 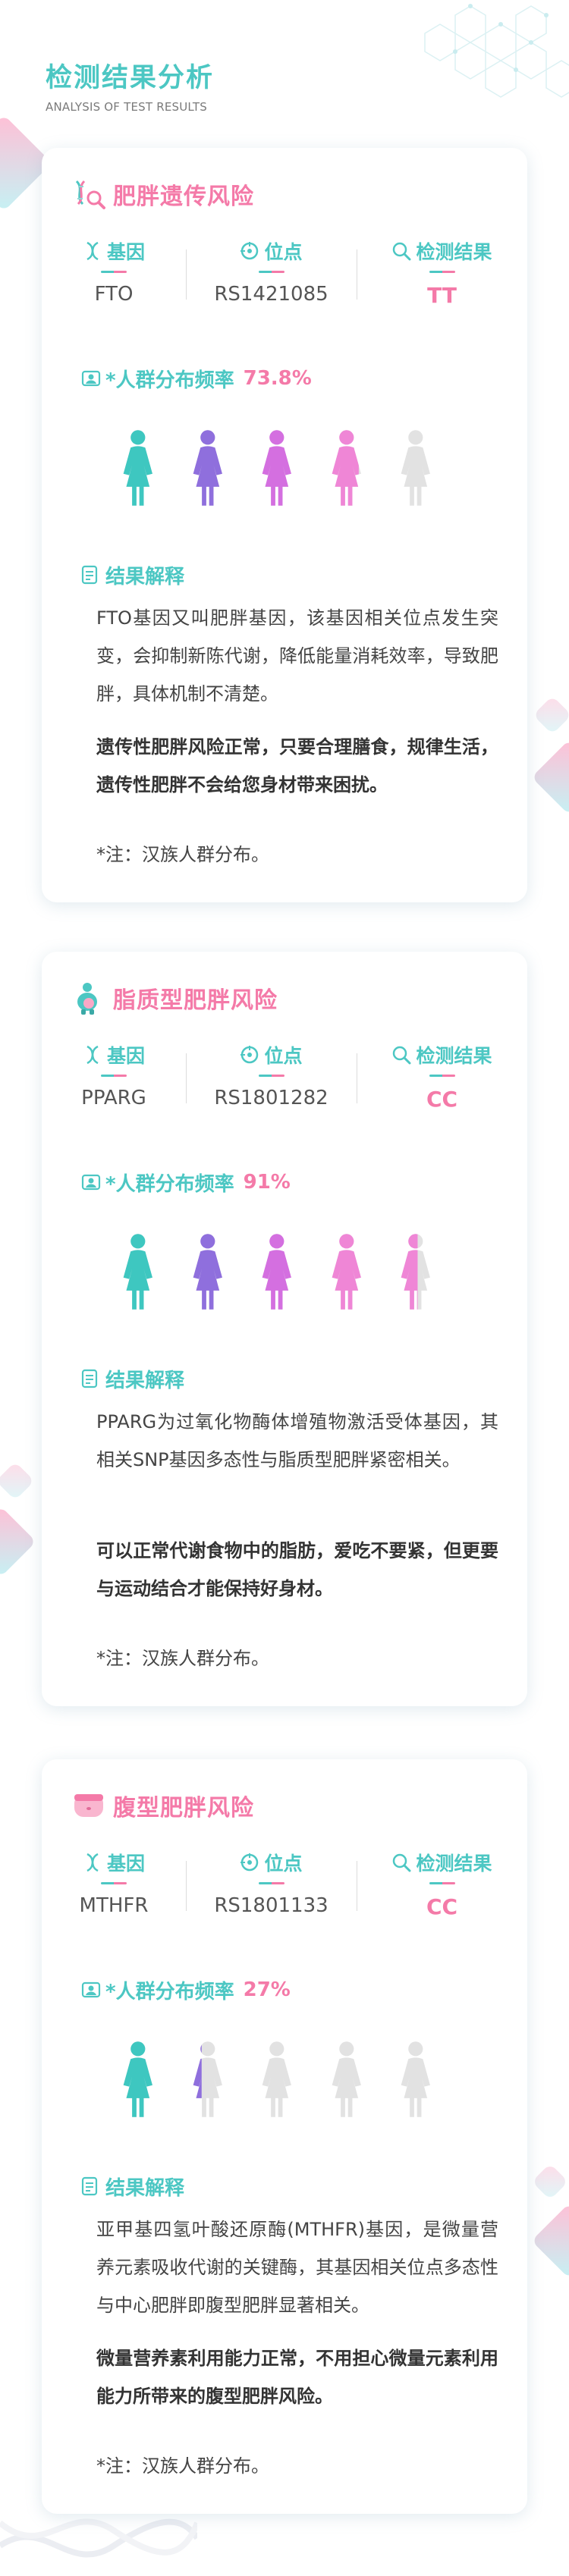 I want to click on frequency-row: *人群分布频率 27%, so click(x=186, y=1989).